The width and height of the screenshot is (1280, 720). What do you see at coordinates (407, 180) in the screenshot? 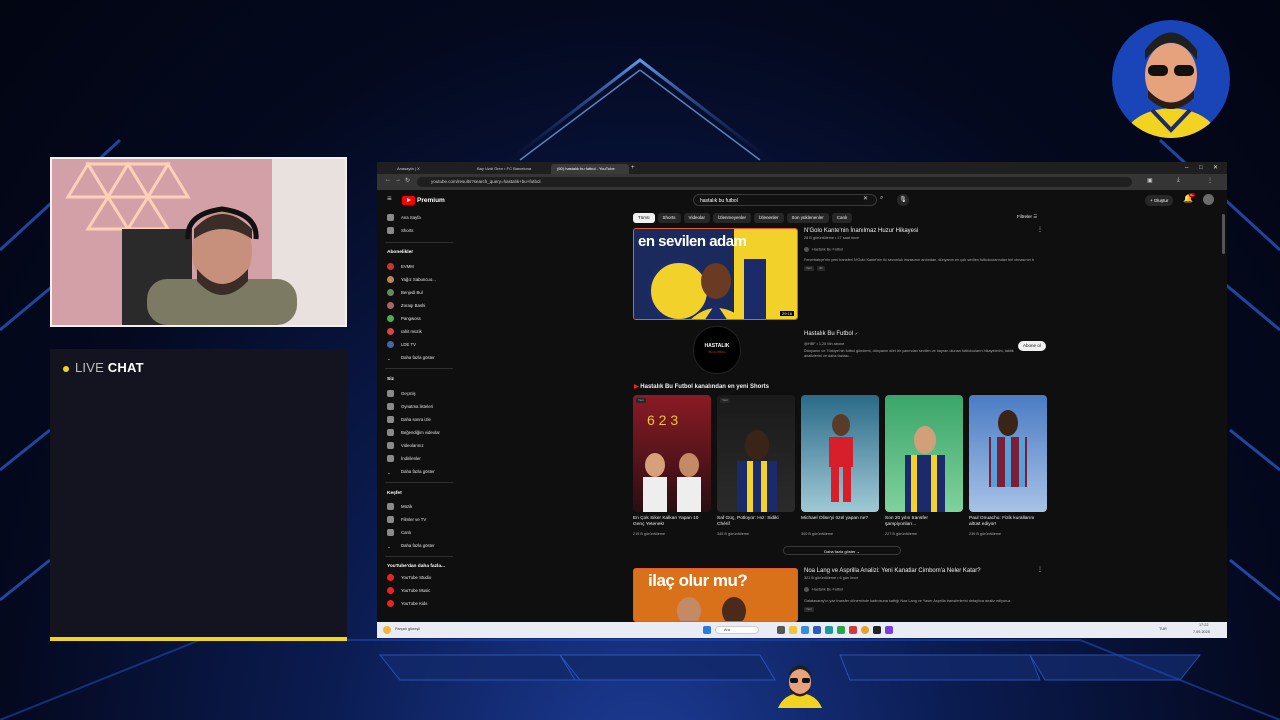
I see `reload-icon: ↻` at bounding box center [407, 180].